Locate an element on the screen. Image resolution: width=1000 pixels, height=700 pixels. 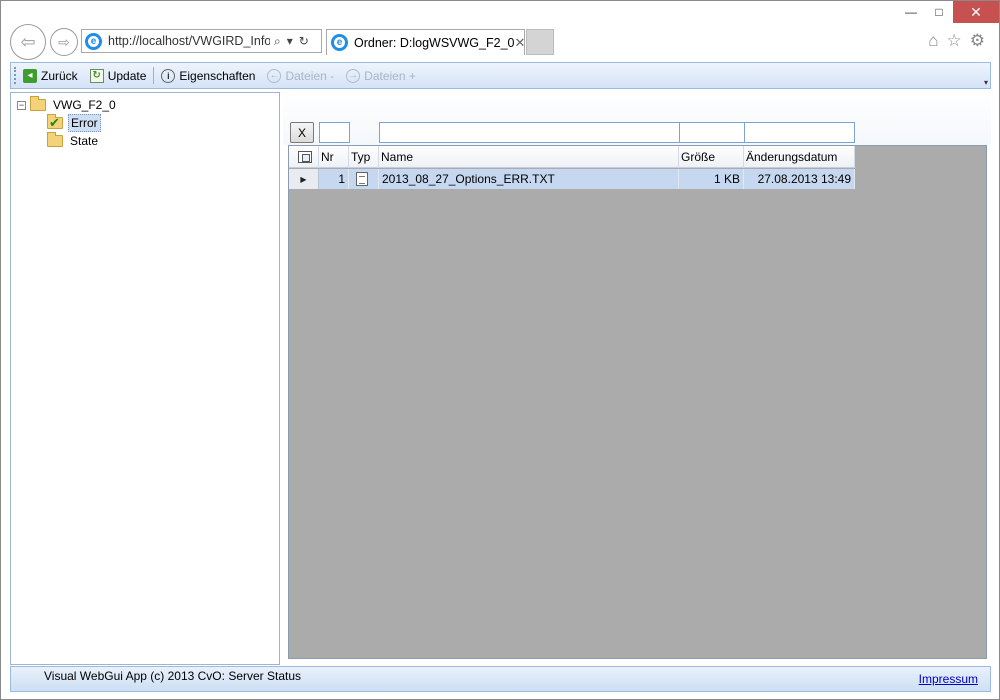
files-prev-button: ← Dateien - is located at coordinates (301, 75).